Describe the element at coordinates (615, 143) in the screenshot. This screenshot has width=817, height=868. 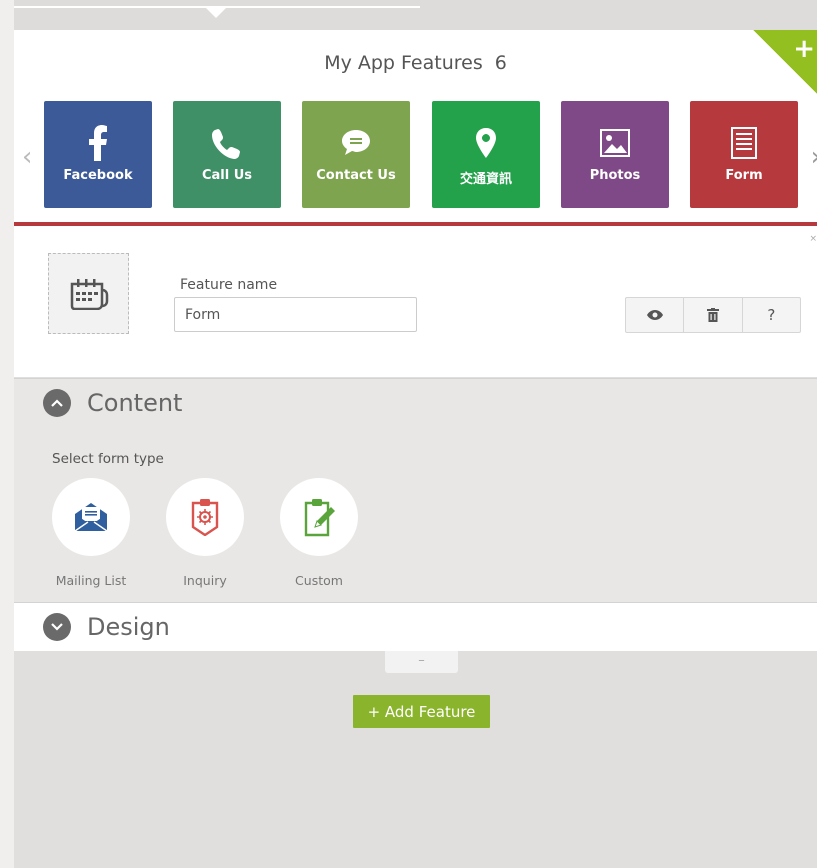
I see `image-icon` at that location.